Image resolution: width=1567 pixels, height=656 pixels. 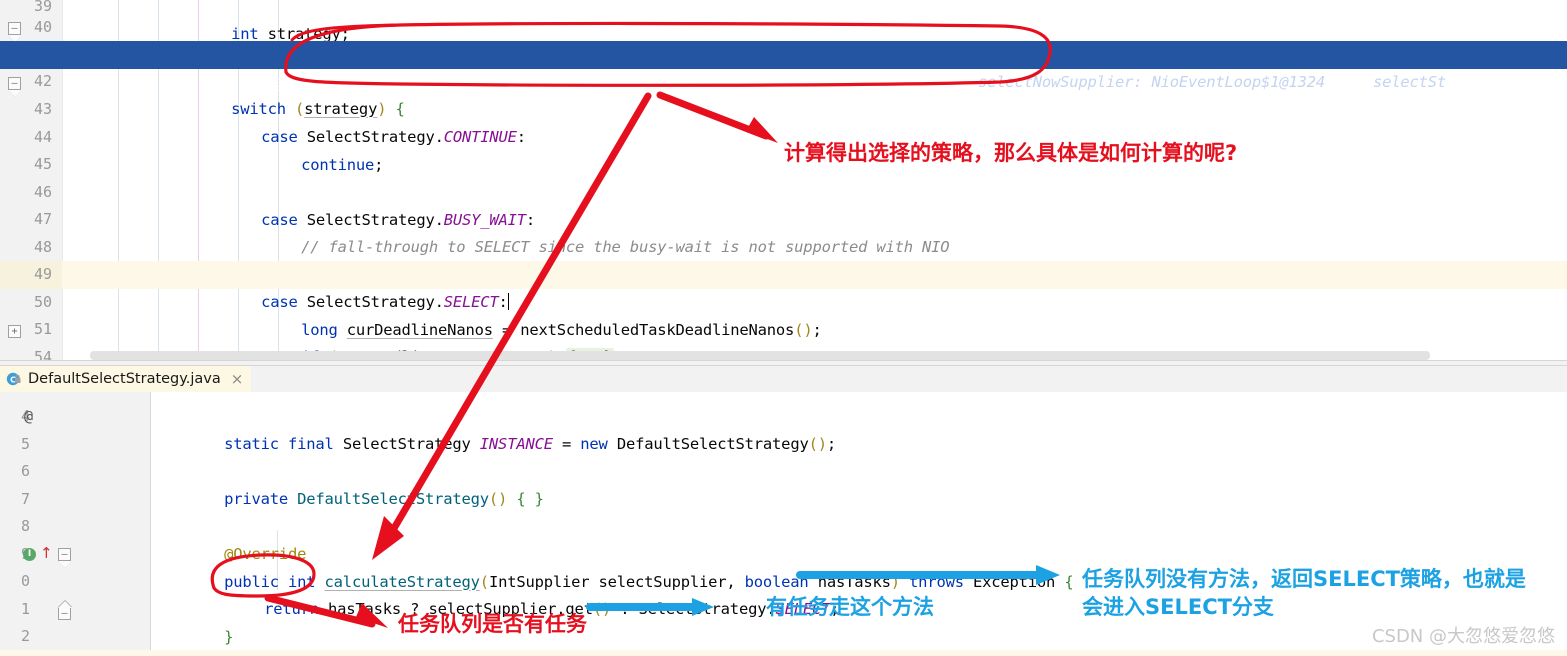 I want to click on implements-method-icon: I, so click(x=29, y=554).